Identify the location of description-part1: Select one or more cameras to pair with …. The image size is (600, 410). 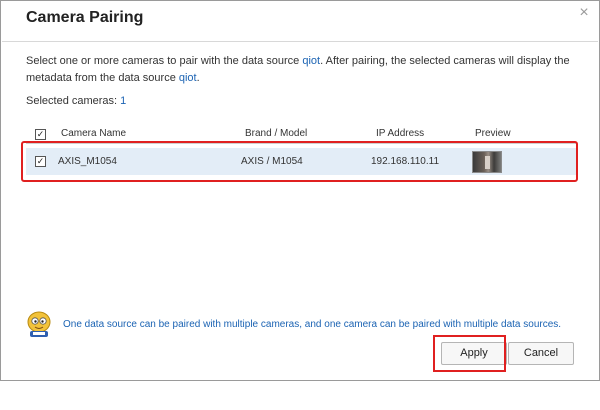
(164, 61).